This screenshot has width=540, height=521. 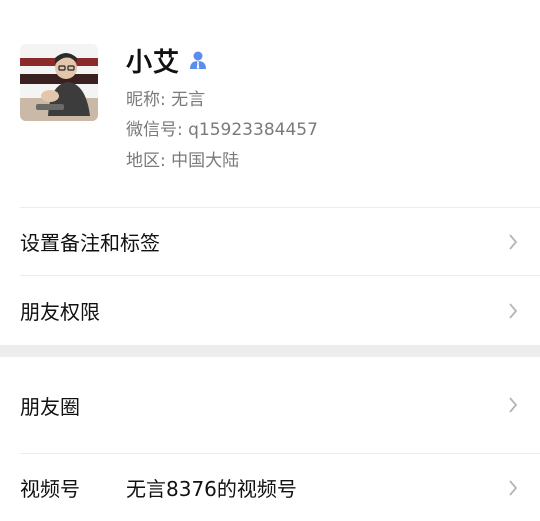 I want to click on menu-item-label: 视频号, so click(x=50, y=489).